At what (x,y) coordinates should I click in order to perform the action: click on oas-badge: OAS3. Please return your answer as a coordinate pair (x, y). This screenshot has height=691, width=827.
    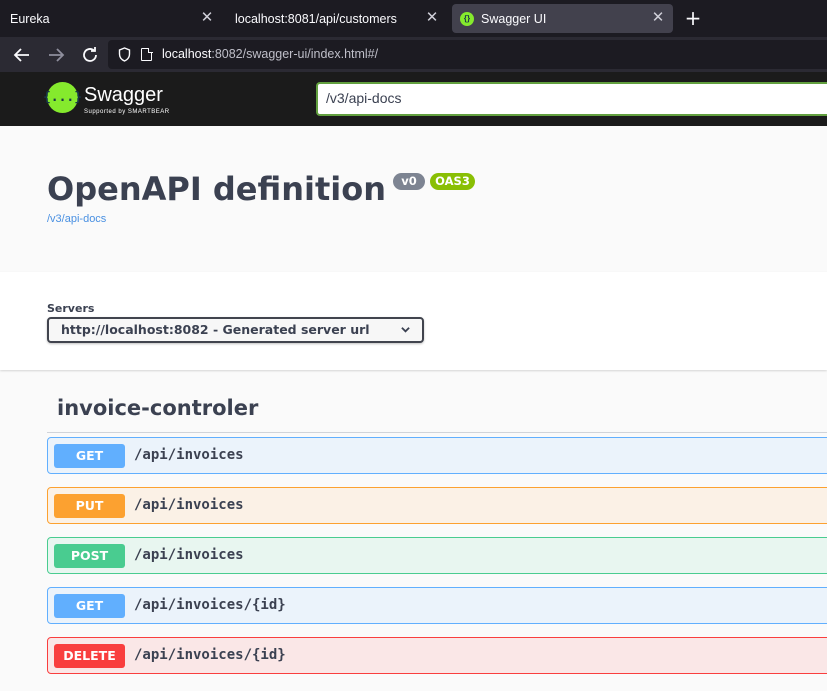
    Looking at the image, I should click on (452, 181).